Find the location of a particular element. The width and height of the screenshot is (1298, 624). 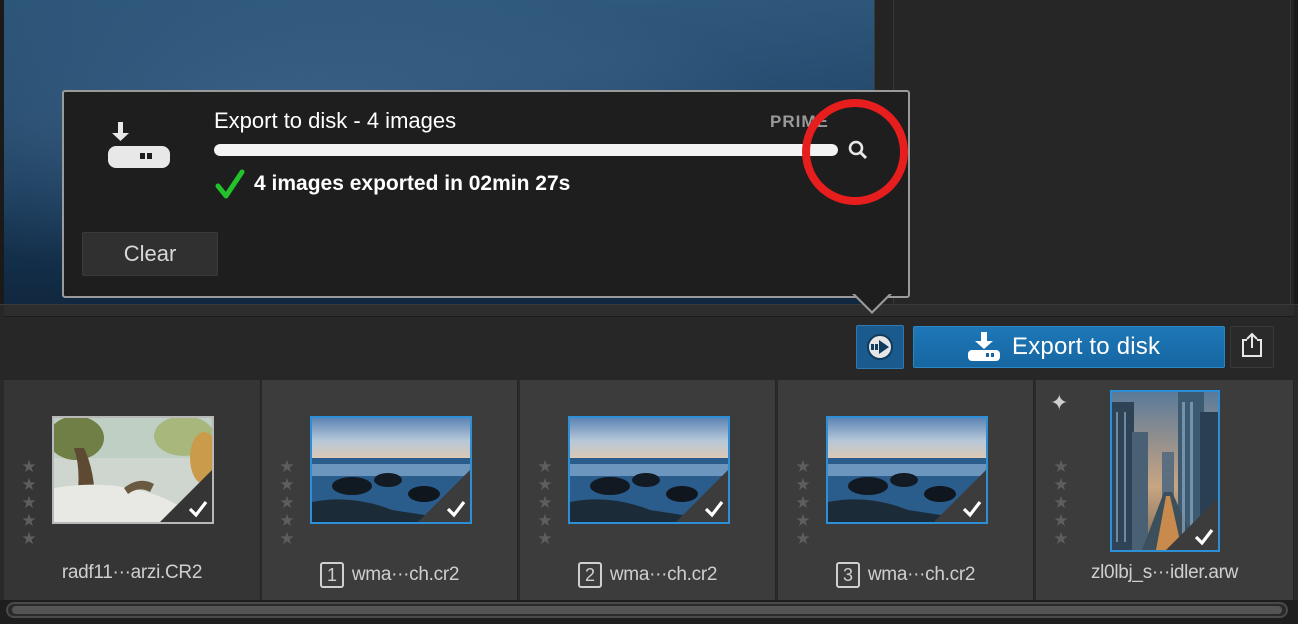

export-status-text: 4 images exported in 02min 27s is located at coordinates (412, 183).